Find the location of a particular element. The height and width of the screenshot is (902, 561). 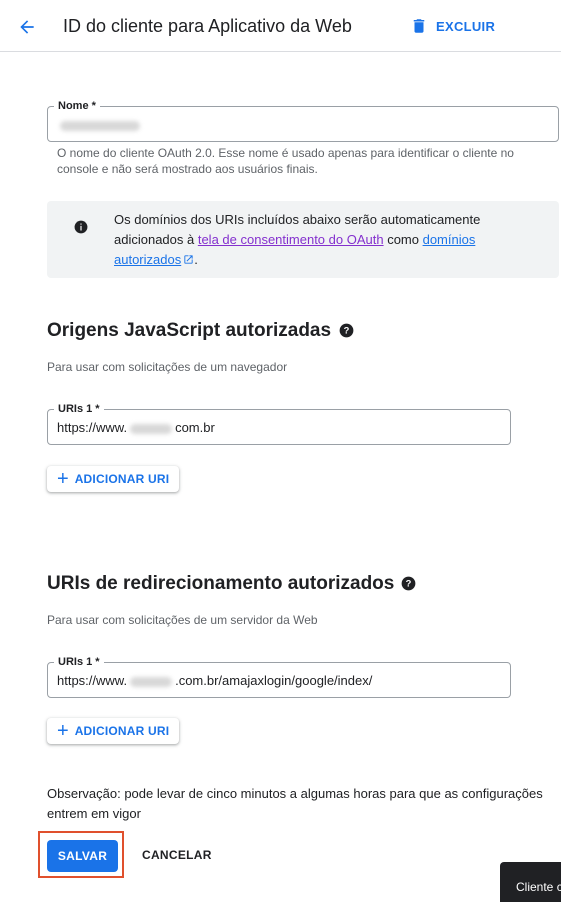

info-text-after: . is located at coordinates (196, 259).